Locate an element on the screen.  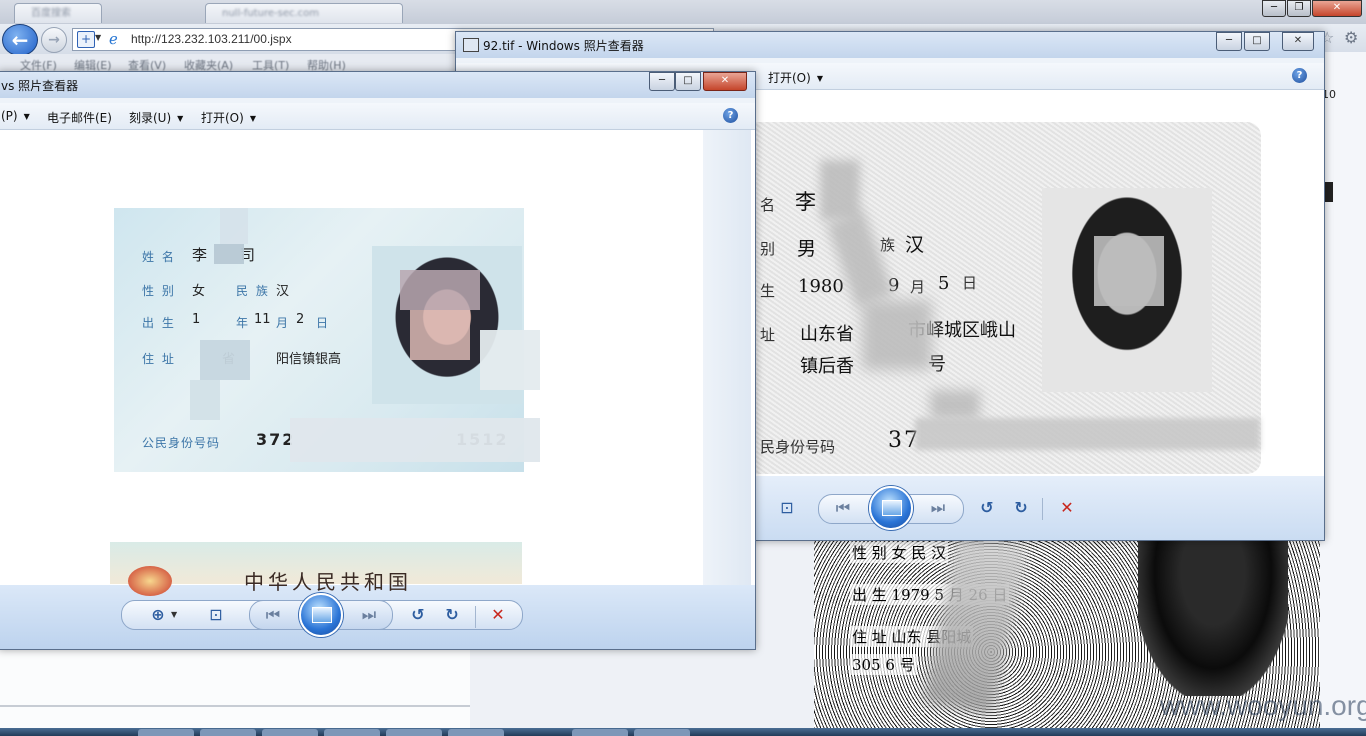
viewer-front-window-controls: ─ □ ✕ is located at coordinates (700, 81).